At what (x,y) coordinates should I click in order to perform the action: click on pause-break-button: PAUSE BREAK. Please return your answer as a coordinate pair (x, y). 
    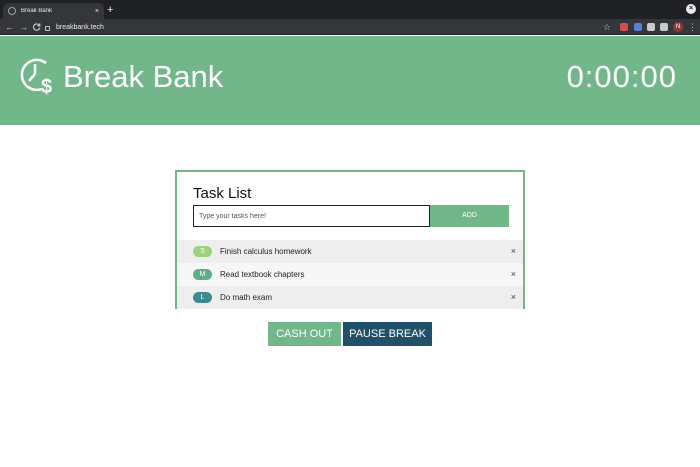
    Looking at the image, I should click on (387, 334).